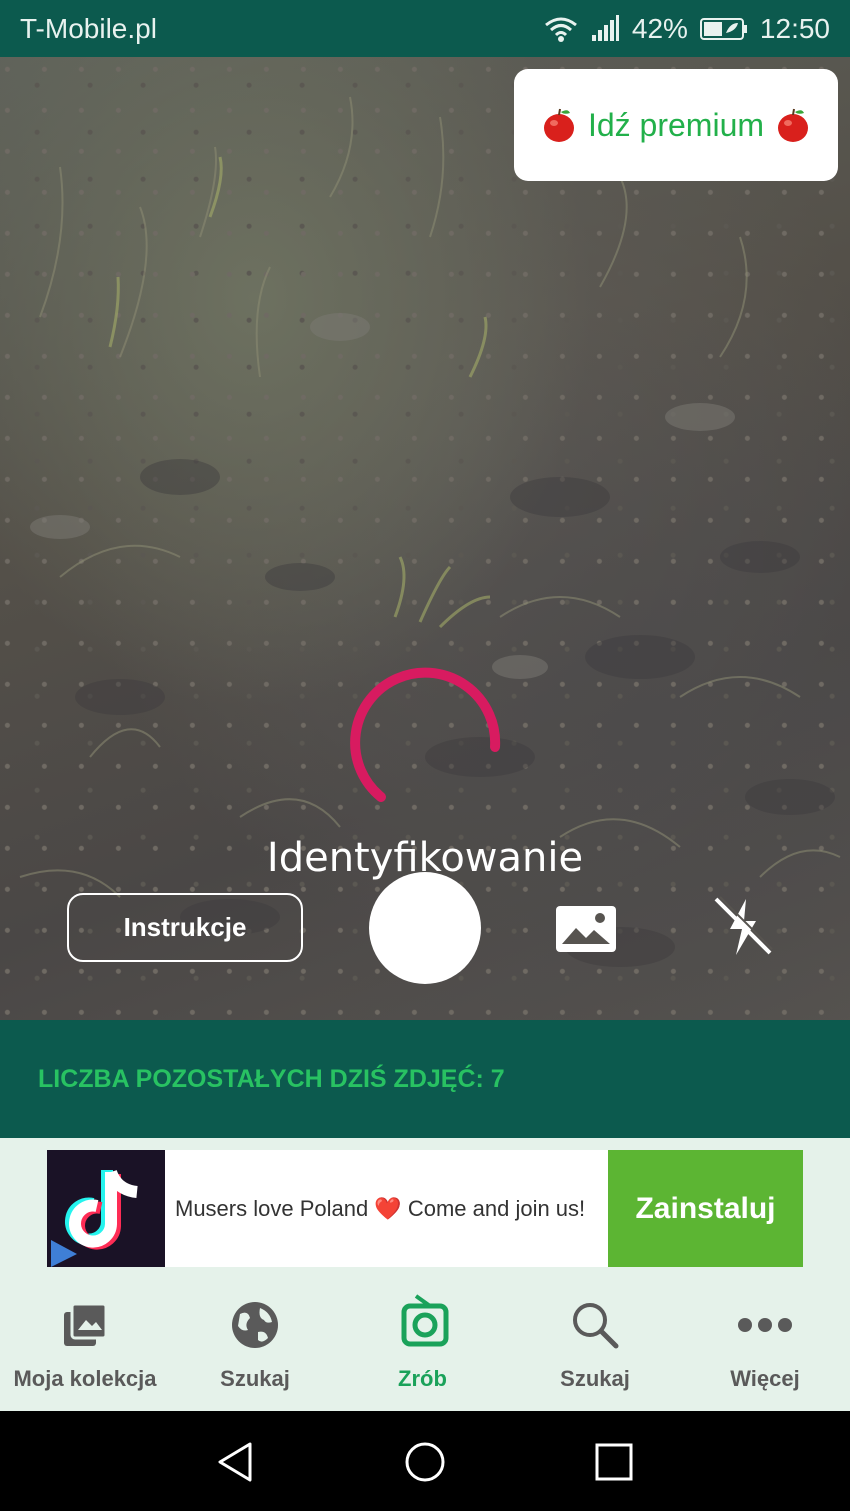  I want to click on nav-search: Szukaj, so click(595, 1345).